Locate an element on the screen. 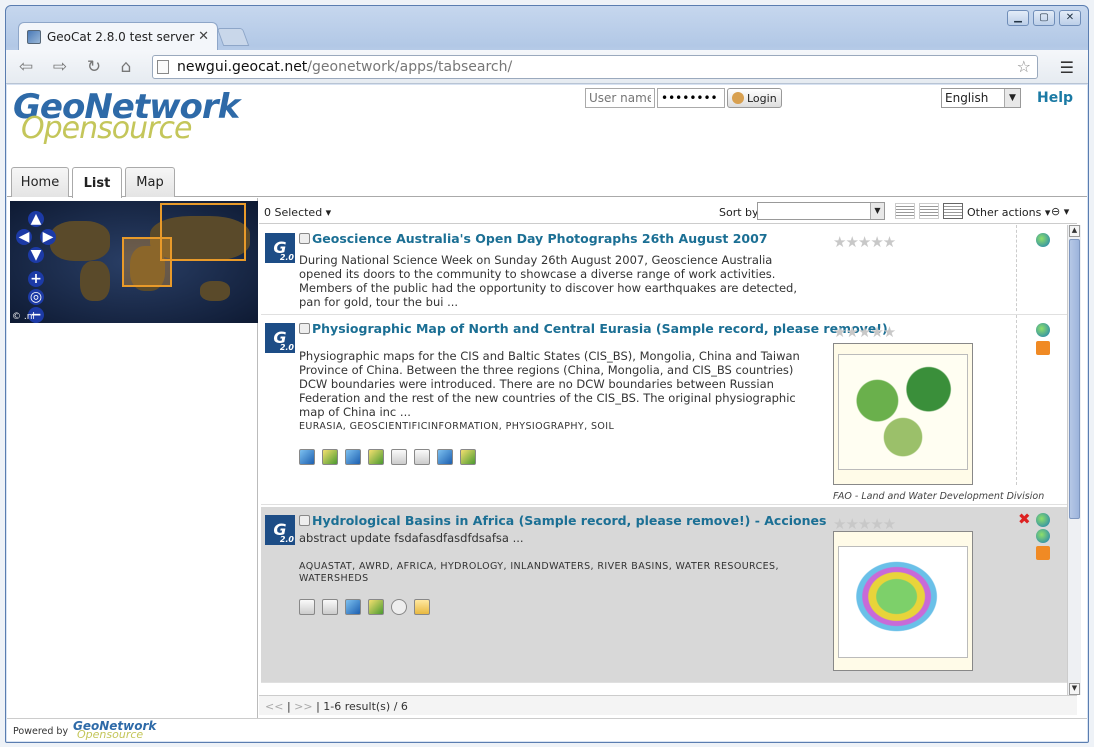 This screenshot has width=1094, height=747. favicon-icon is located at coordinates (34, 36).